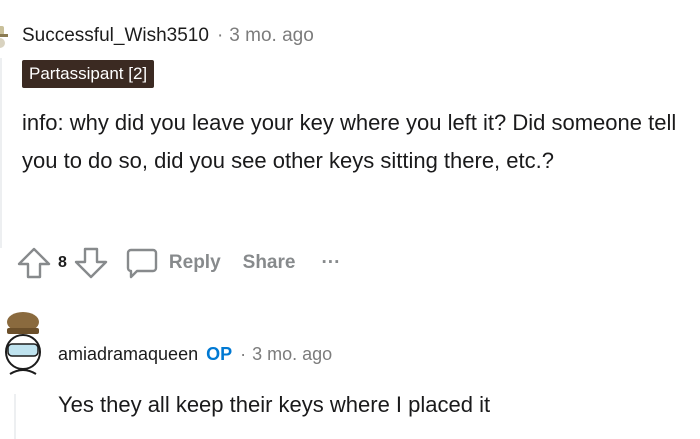 Image resolution: width=700 pixels, height=439 pixels. I want to click on reply-label: Reply, so click(194, 262).